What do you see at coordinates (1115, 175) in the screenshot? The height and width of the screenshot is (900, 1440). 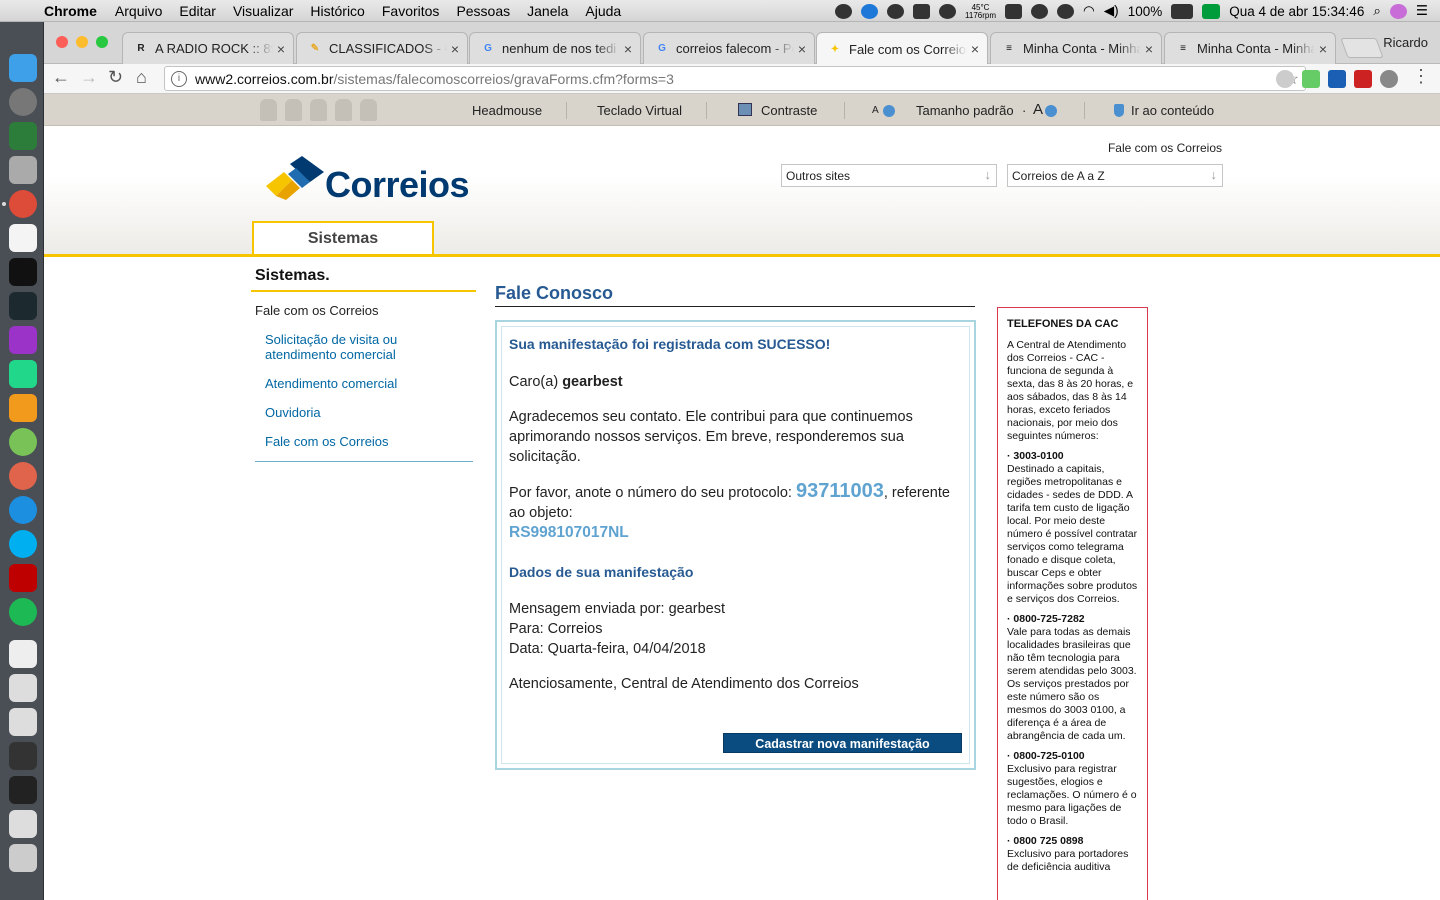 I see `correios-a-z-select: Correios de A a Z ↓` at bounding box center [1115, 175].